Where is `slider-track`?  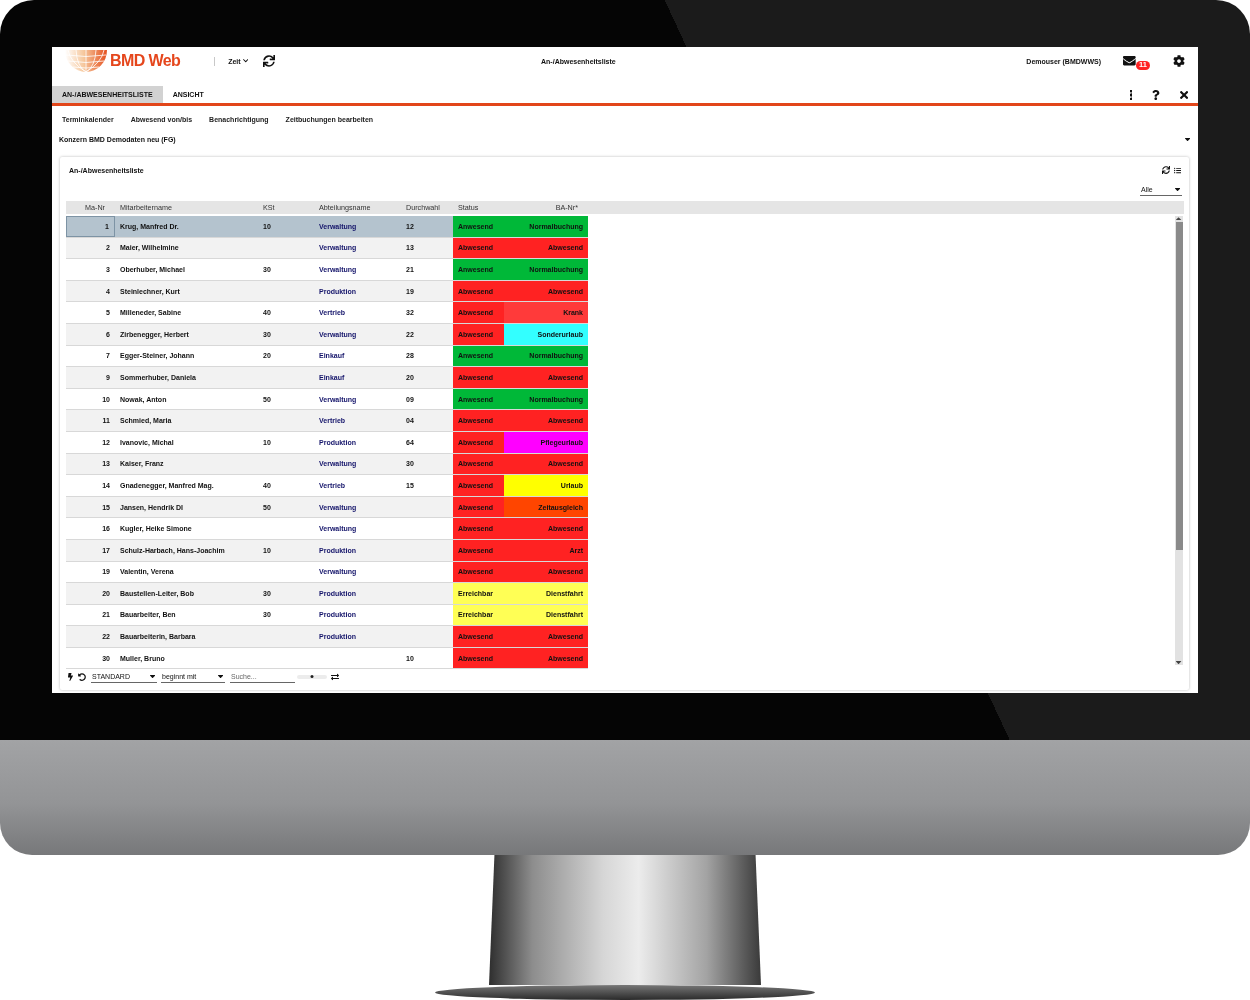 slider-track is located at coordinates (312, 676).